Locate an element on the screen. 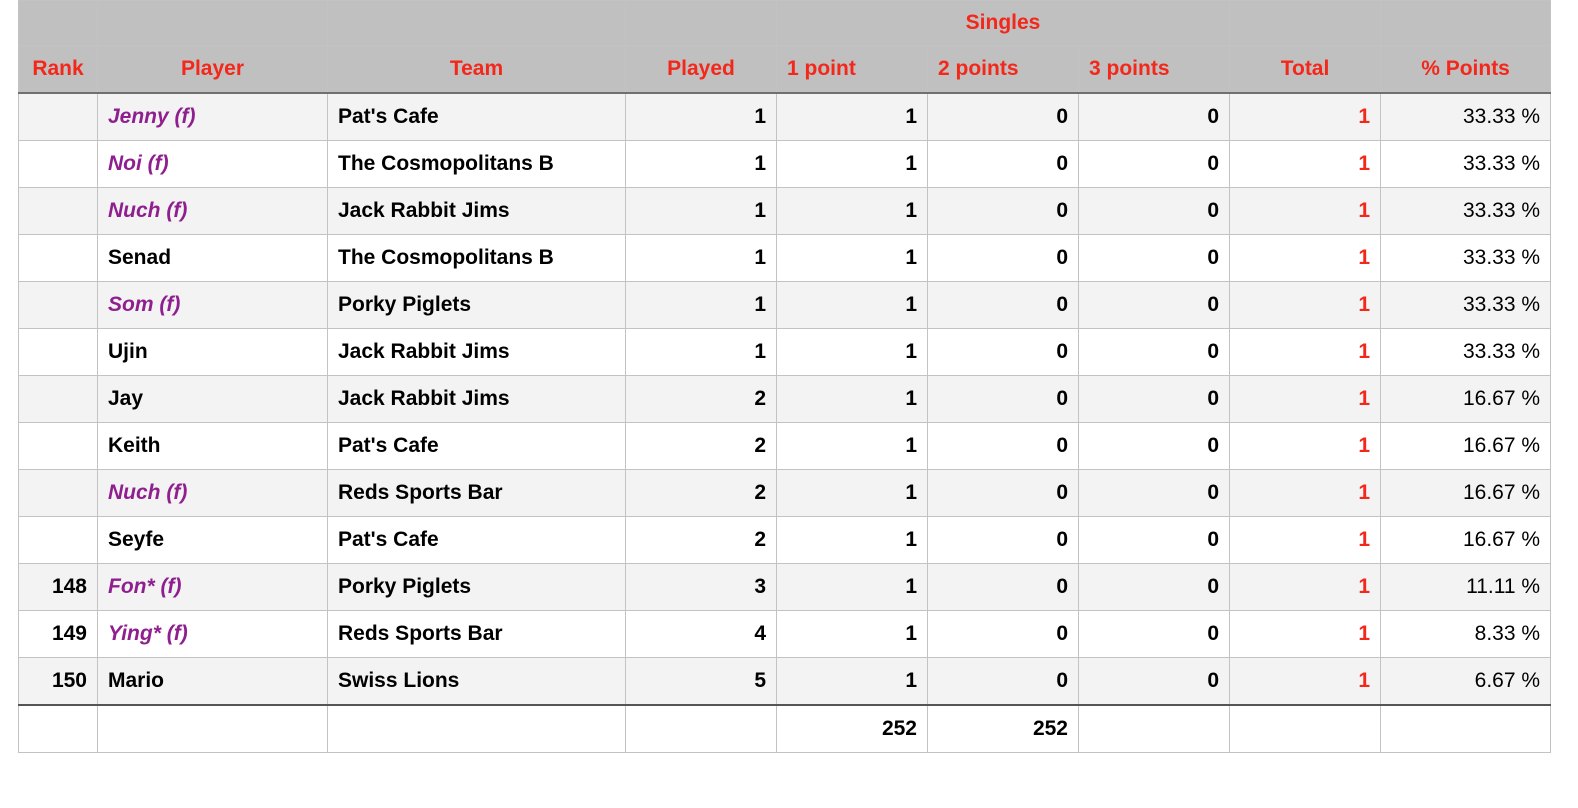 The height and width of the screenshot is (808, 1578). column-header-total: Total is located at coordinates (1305, 69).